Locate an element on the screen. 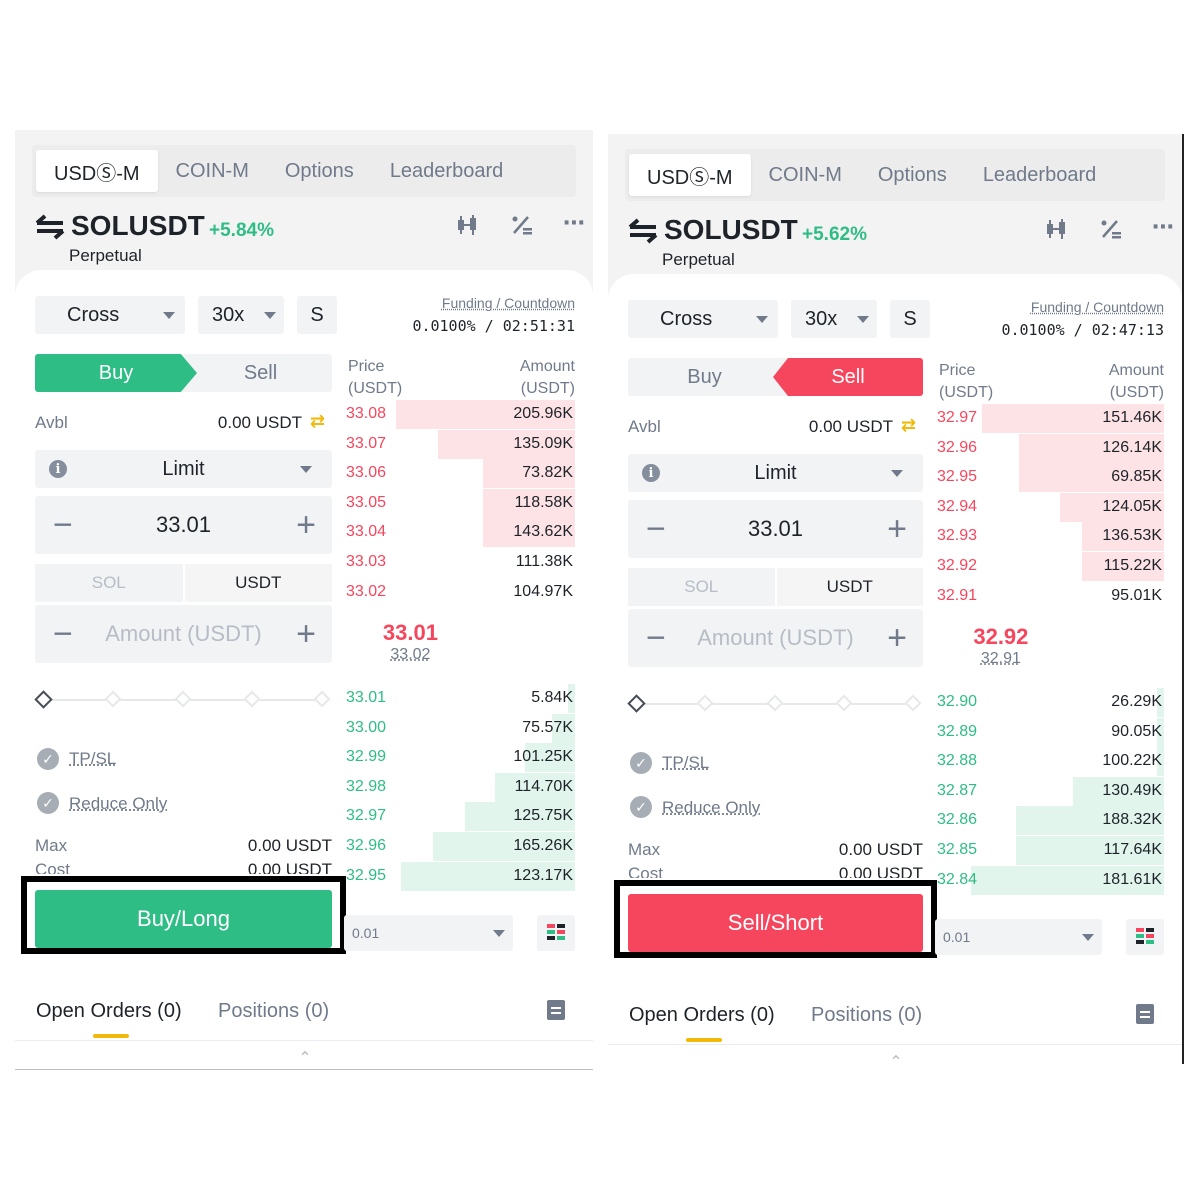  ask-row: 33.02 104.97K is located at coordinates (460, 592).